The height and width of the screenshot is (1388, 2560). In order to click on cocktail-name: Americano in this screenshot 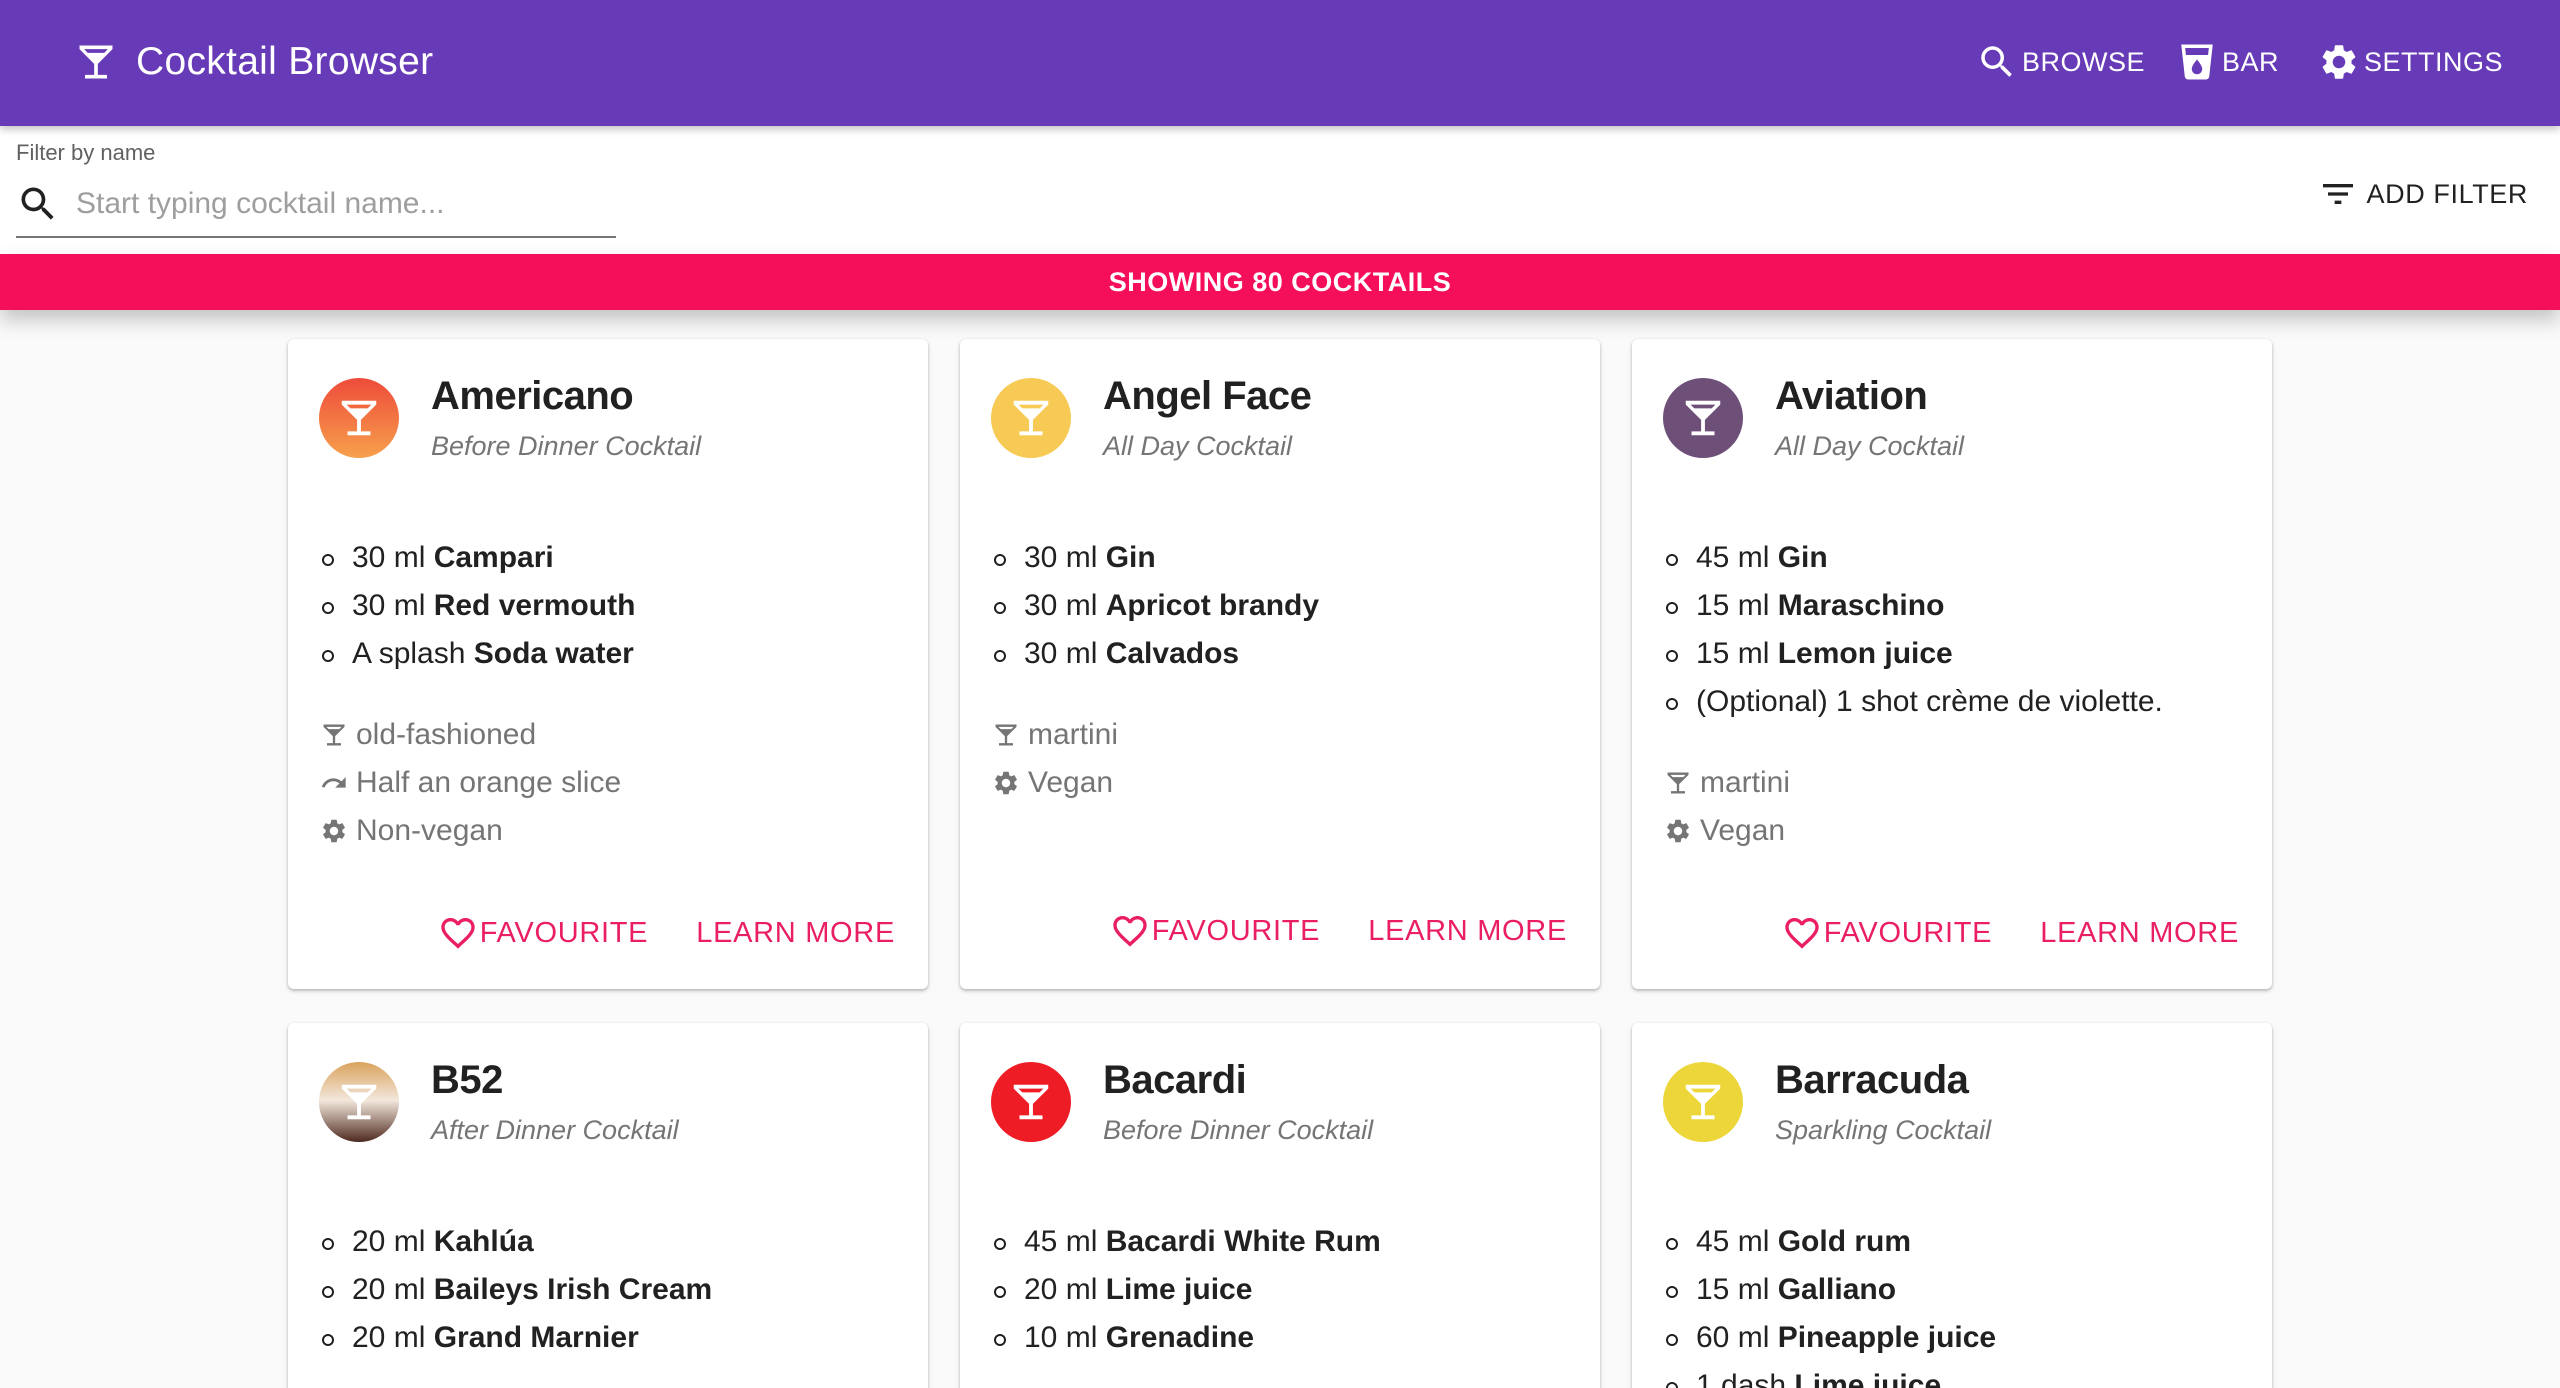, I will do `click(532, 396)`.